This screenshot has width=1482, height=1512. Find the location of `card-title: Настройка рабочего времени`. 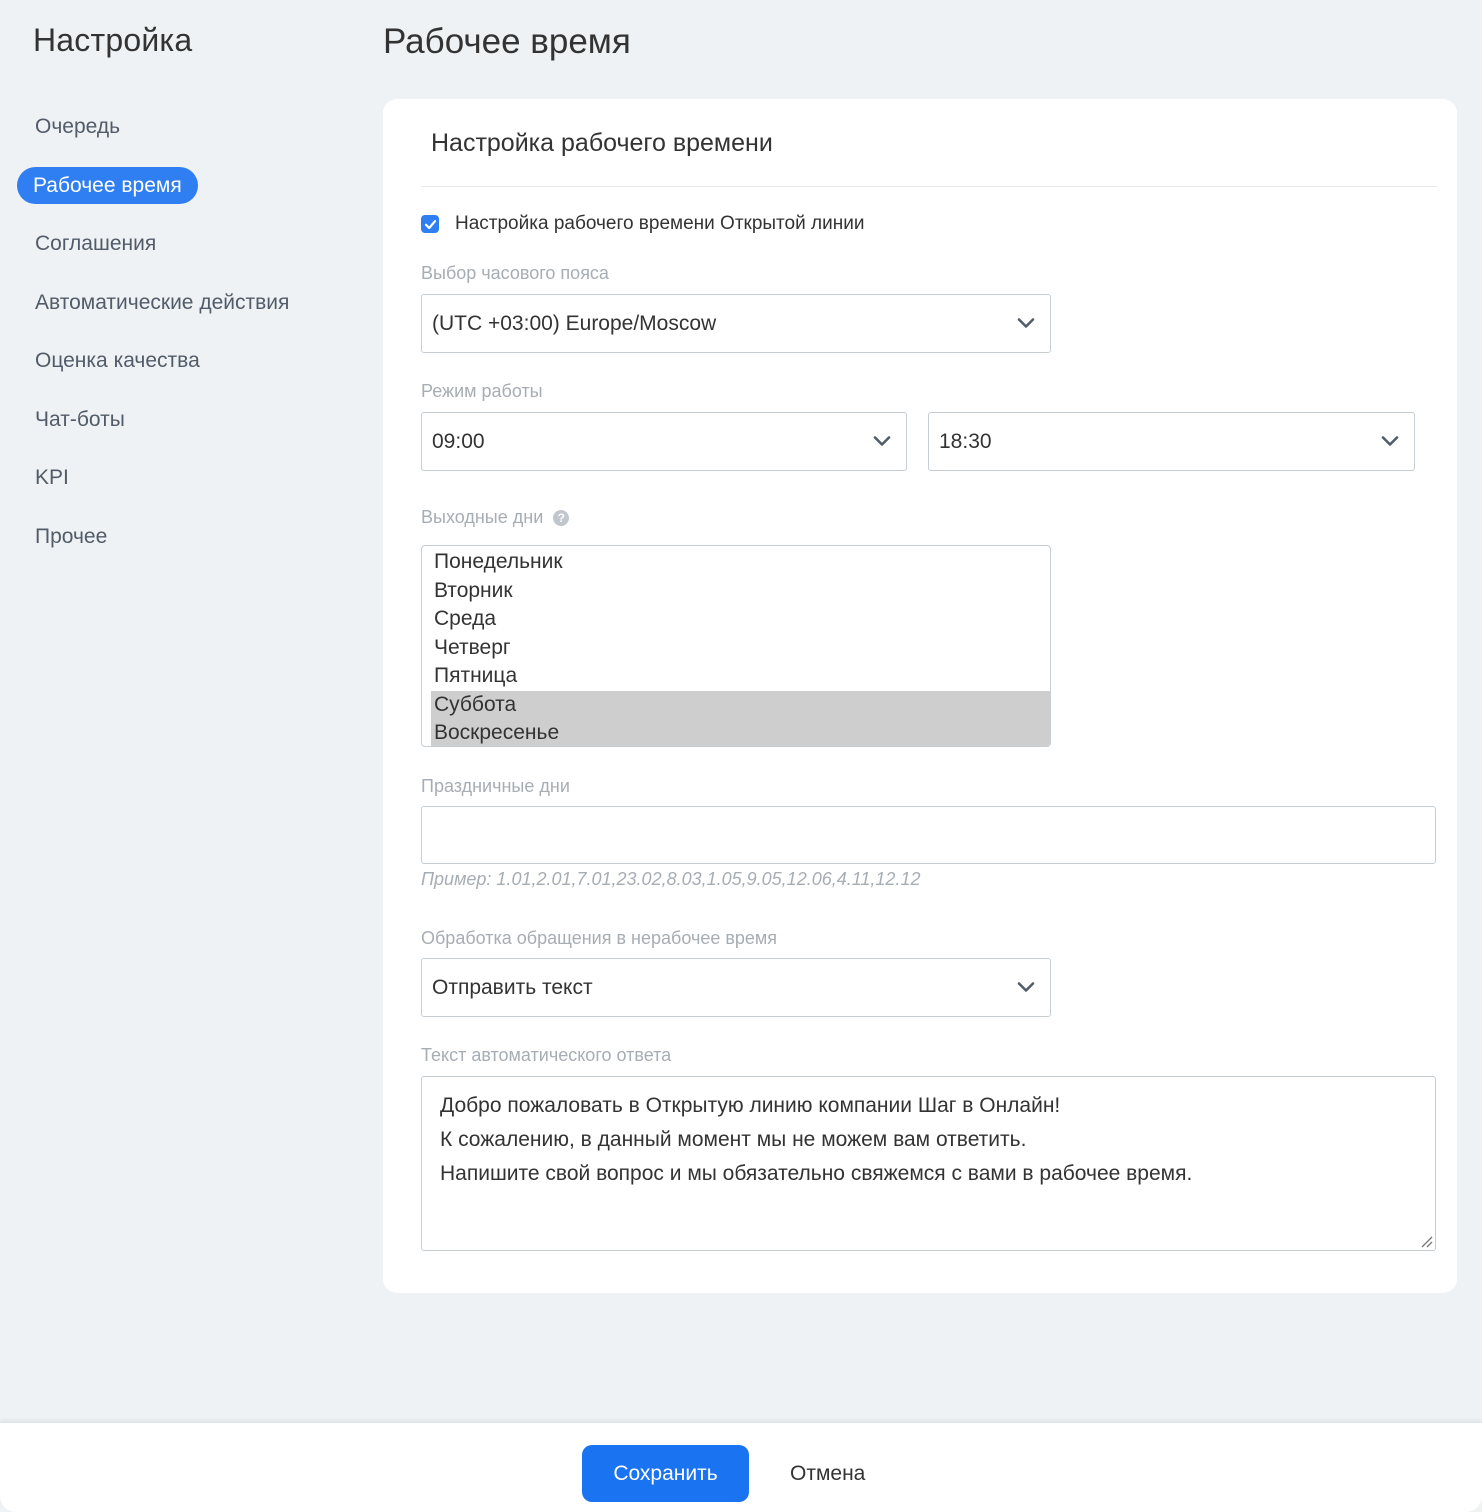

card-title: Настройка рабочего времени is located at coordinates (602, 143).